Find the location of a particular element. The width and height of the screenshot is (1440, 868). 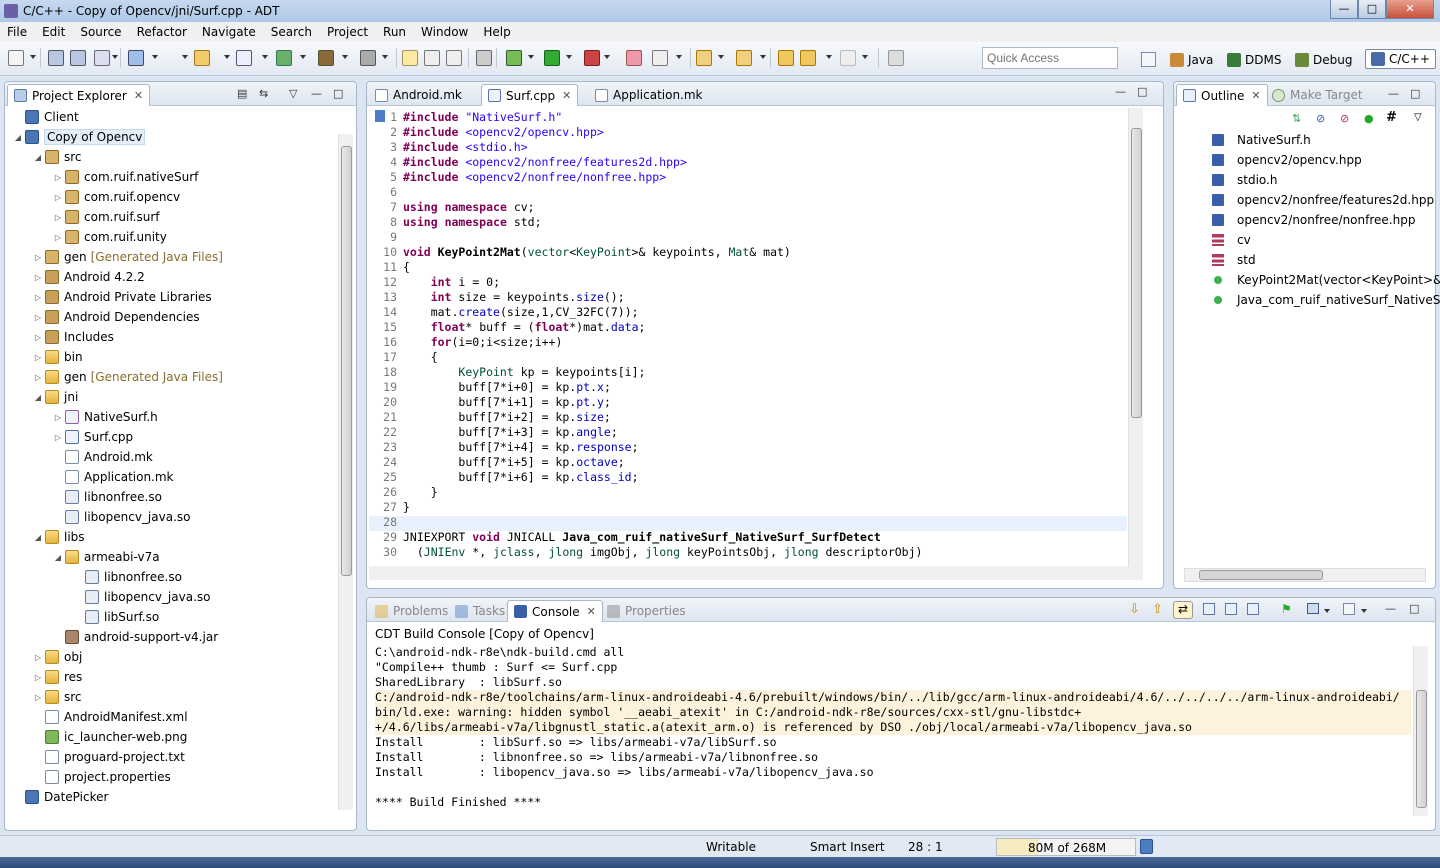

debug-icon is located at coordinates (514, 58).